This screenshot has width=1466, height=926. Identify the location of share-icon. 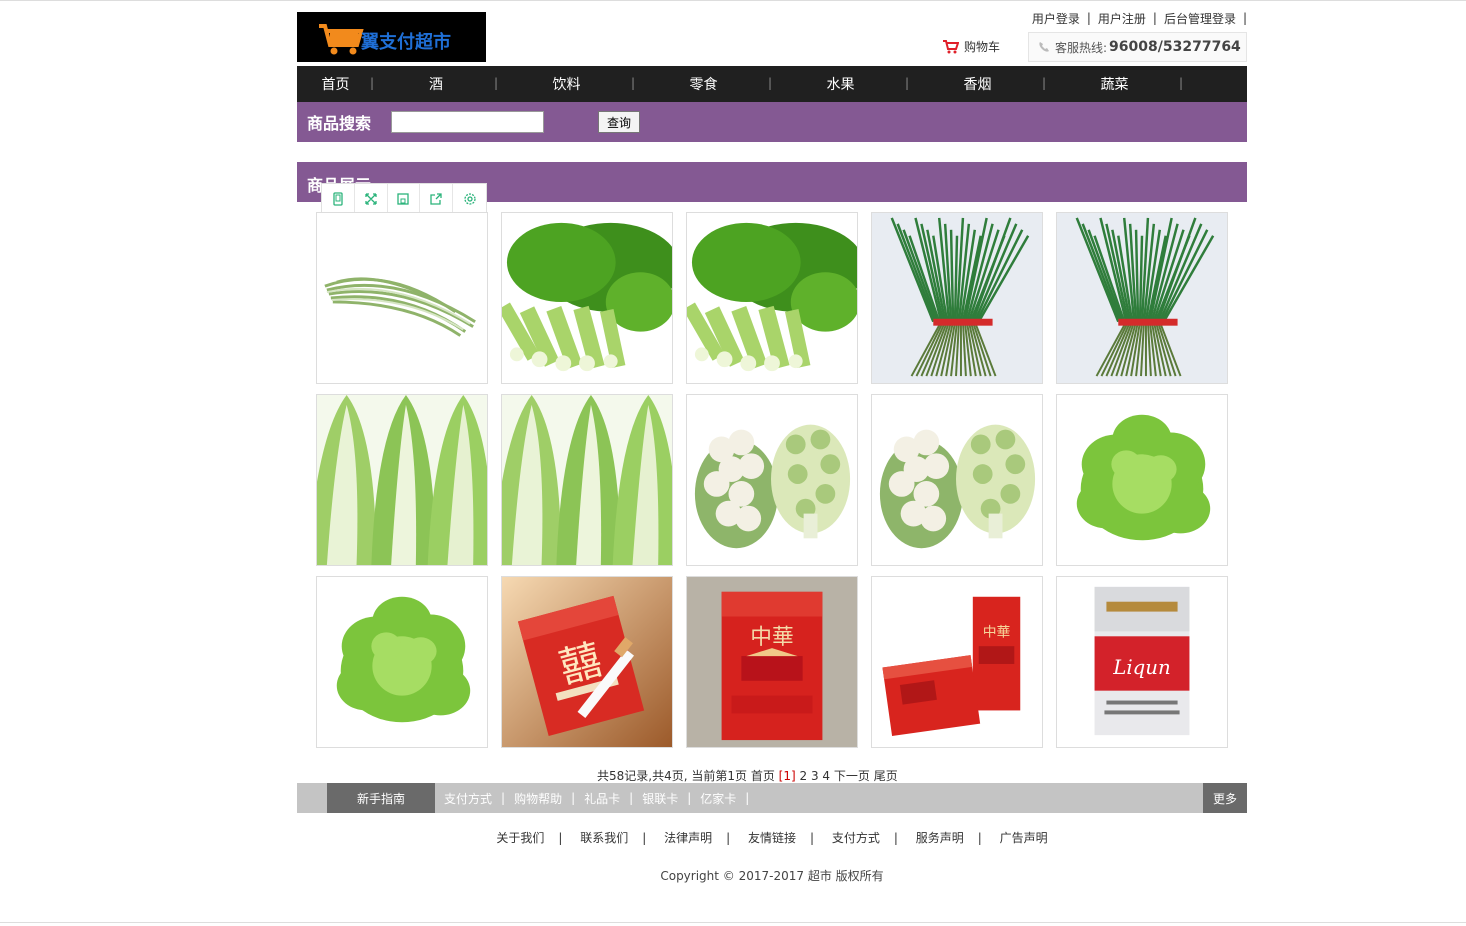
(436, 198).